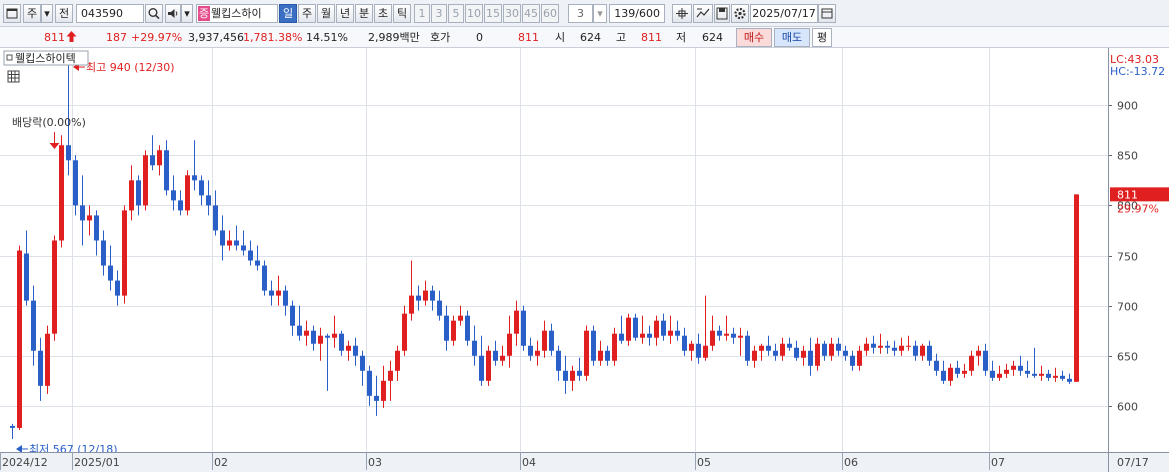 This screenshot has width=1169, height=472. I want to click on period-3: 3, so click(439, 13).